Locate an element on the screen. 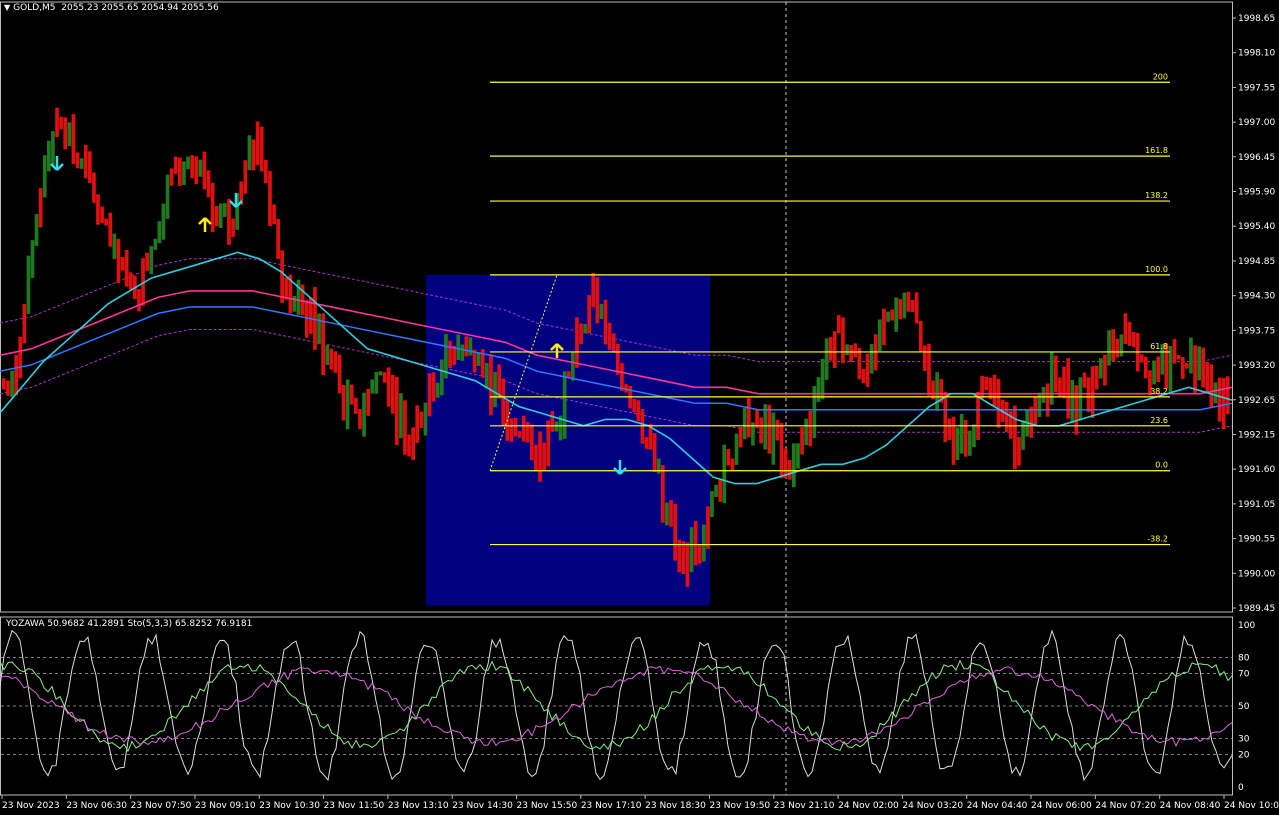 This screenshot has width=1279, height=815. oscillator-tick-label: 80 is located at coordinates (1244, 658).